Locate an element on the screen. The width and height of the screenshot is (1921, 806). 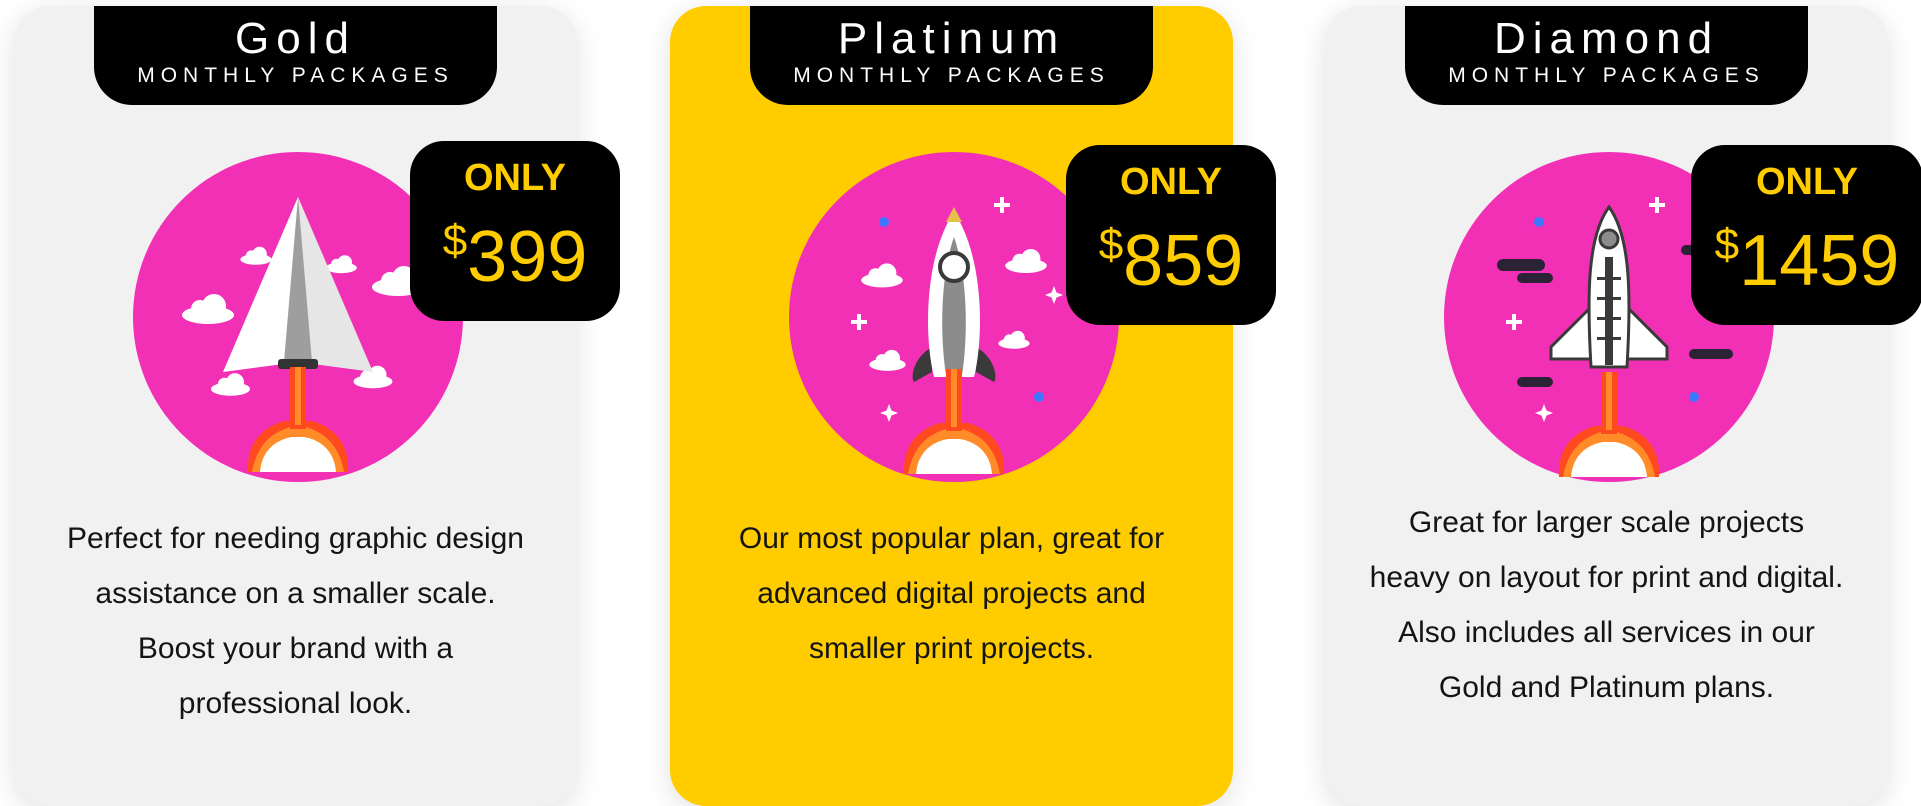
plan-header: Diamond MONTHLY PACKAGES is located at coordinates (1606, 55).